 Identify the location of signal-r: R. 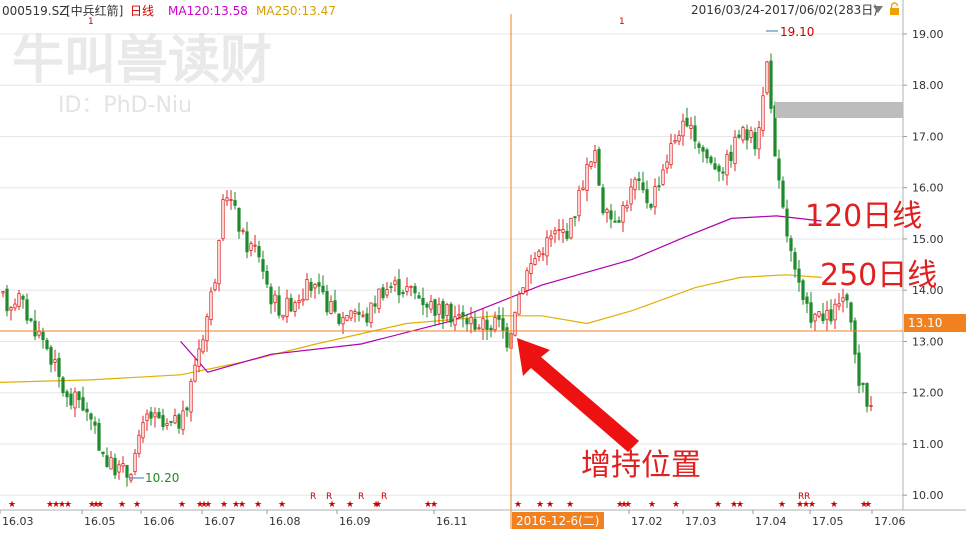
(384, 497).